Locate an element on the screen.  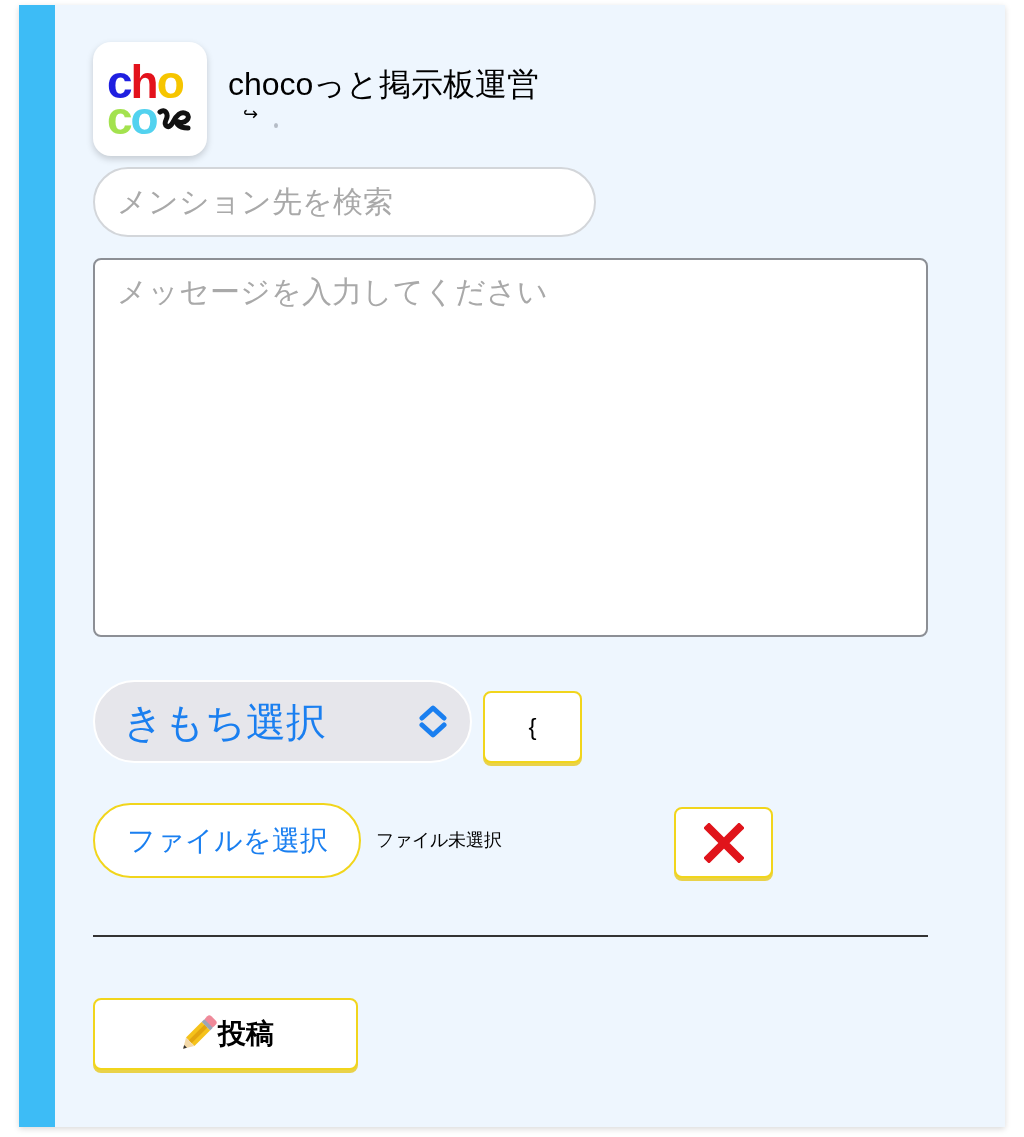
squiggle-icon is located at coordinates (173, 119).